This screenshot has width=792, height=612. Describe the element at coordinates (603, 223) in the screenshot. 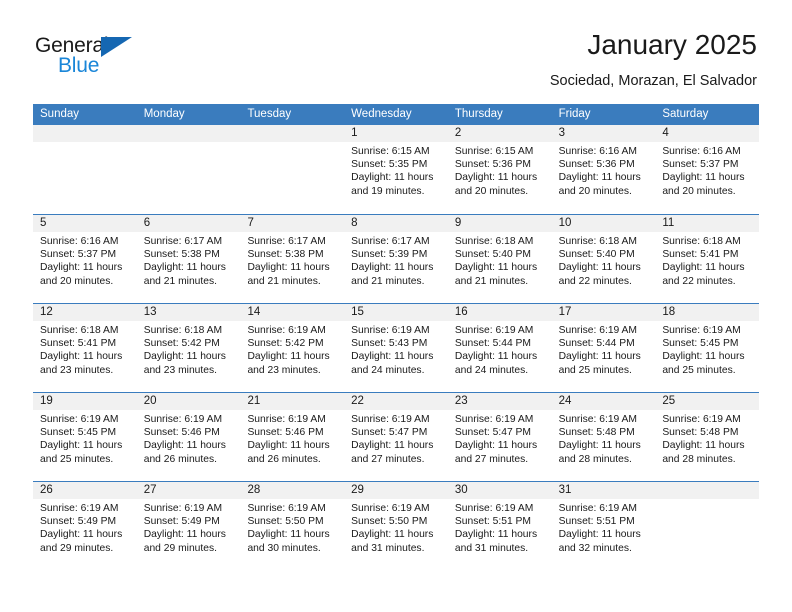

I see `day-number: 10` at that location.